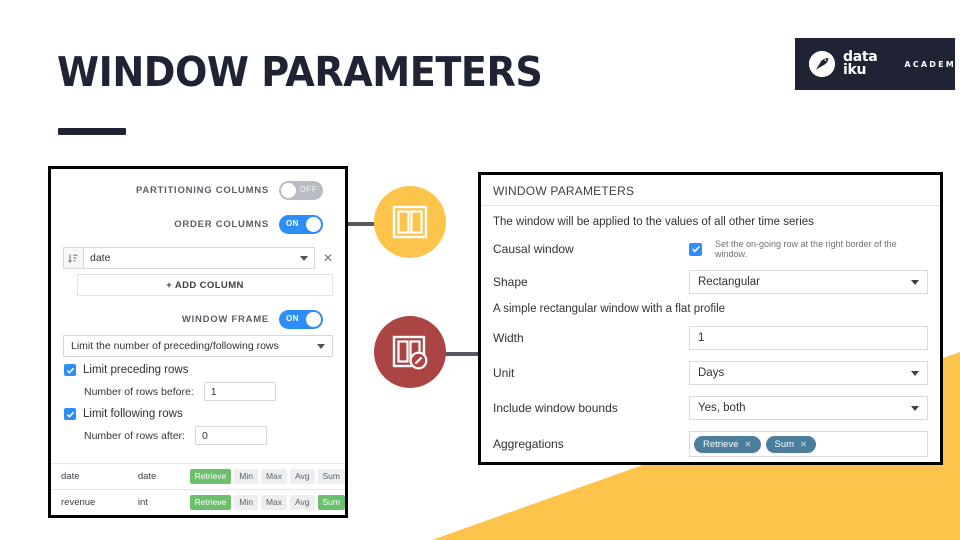 Image resolution: width=960 pixels, height=540 pixels. I want to click on column-name: date, so click(70, 476).